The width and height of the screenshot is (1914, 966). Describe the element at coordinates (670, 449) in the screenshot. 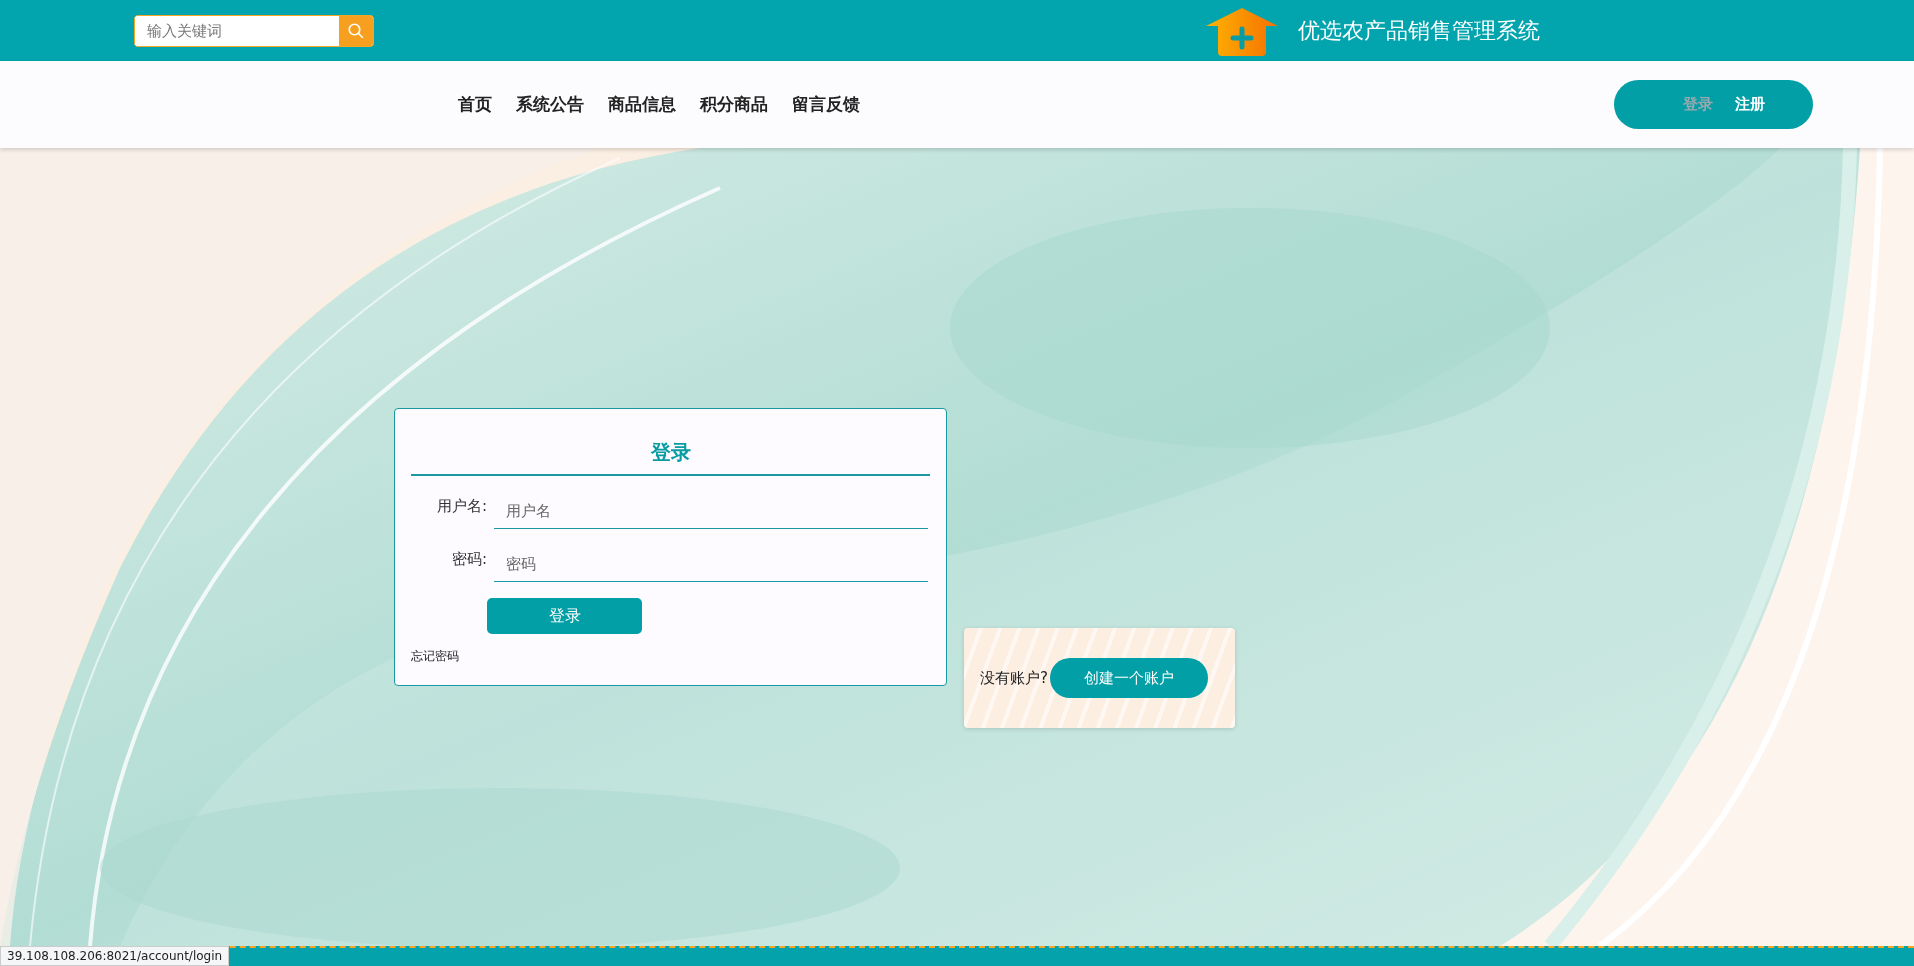

I see `login-title: 登录` at that location.